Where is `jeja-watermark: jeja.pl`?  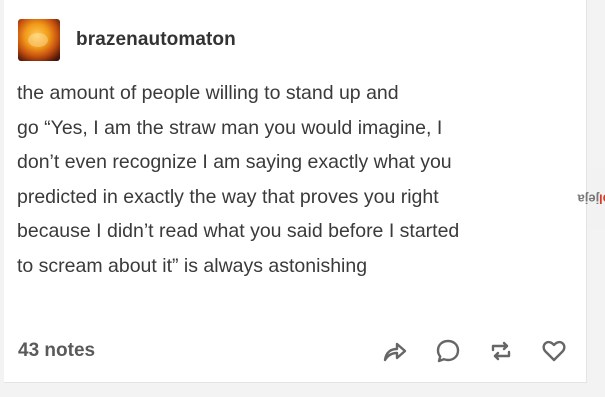 jeja-watermark: jeja.pl is located at coordinates (591, 199).